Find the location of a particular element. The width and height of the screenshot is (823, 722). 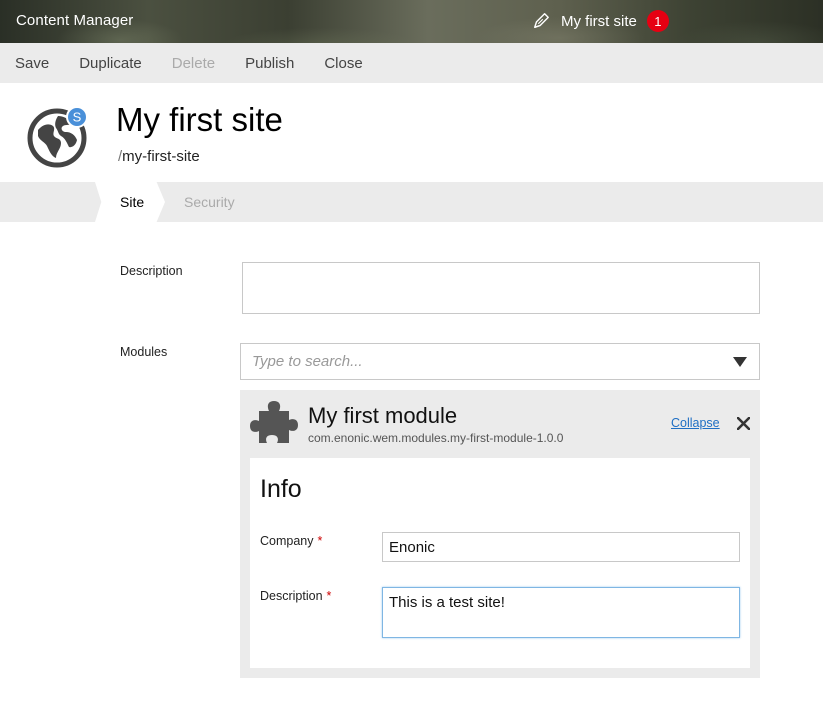

modules-label: Modules is located at coordinates (144, 352).